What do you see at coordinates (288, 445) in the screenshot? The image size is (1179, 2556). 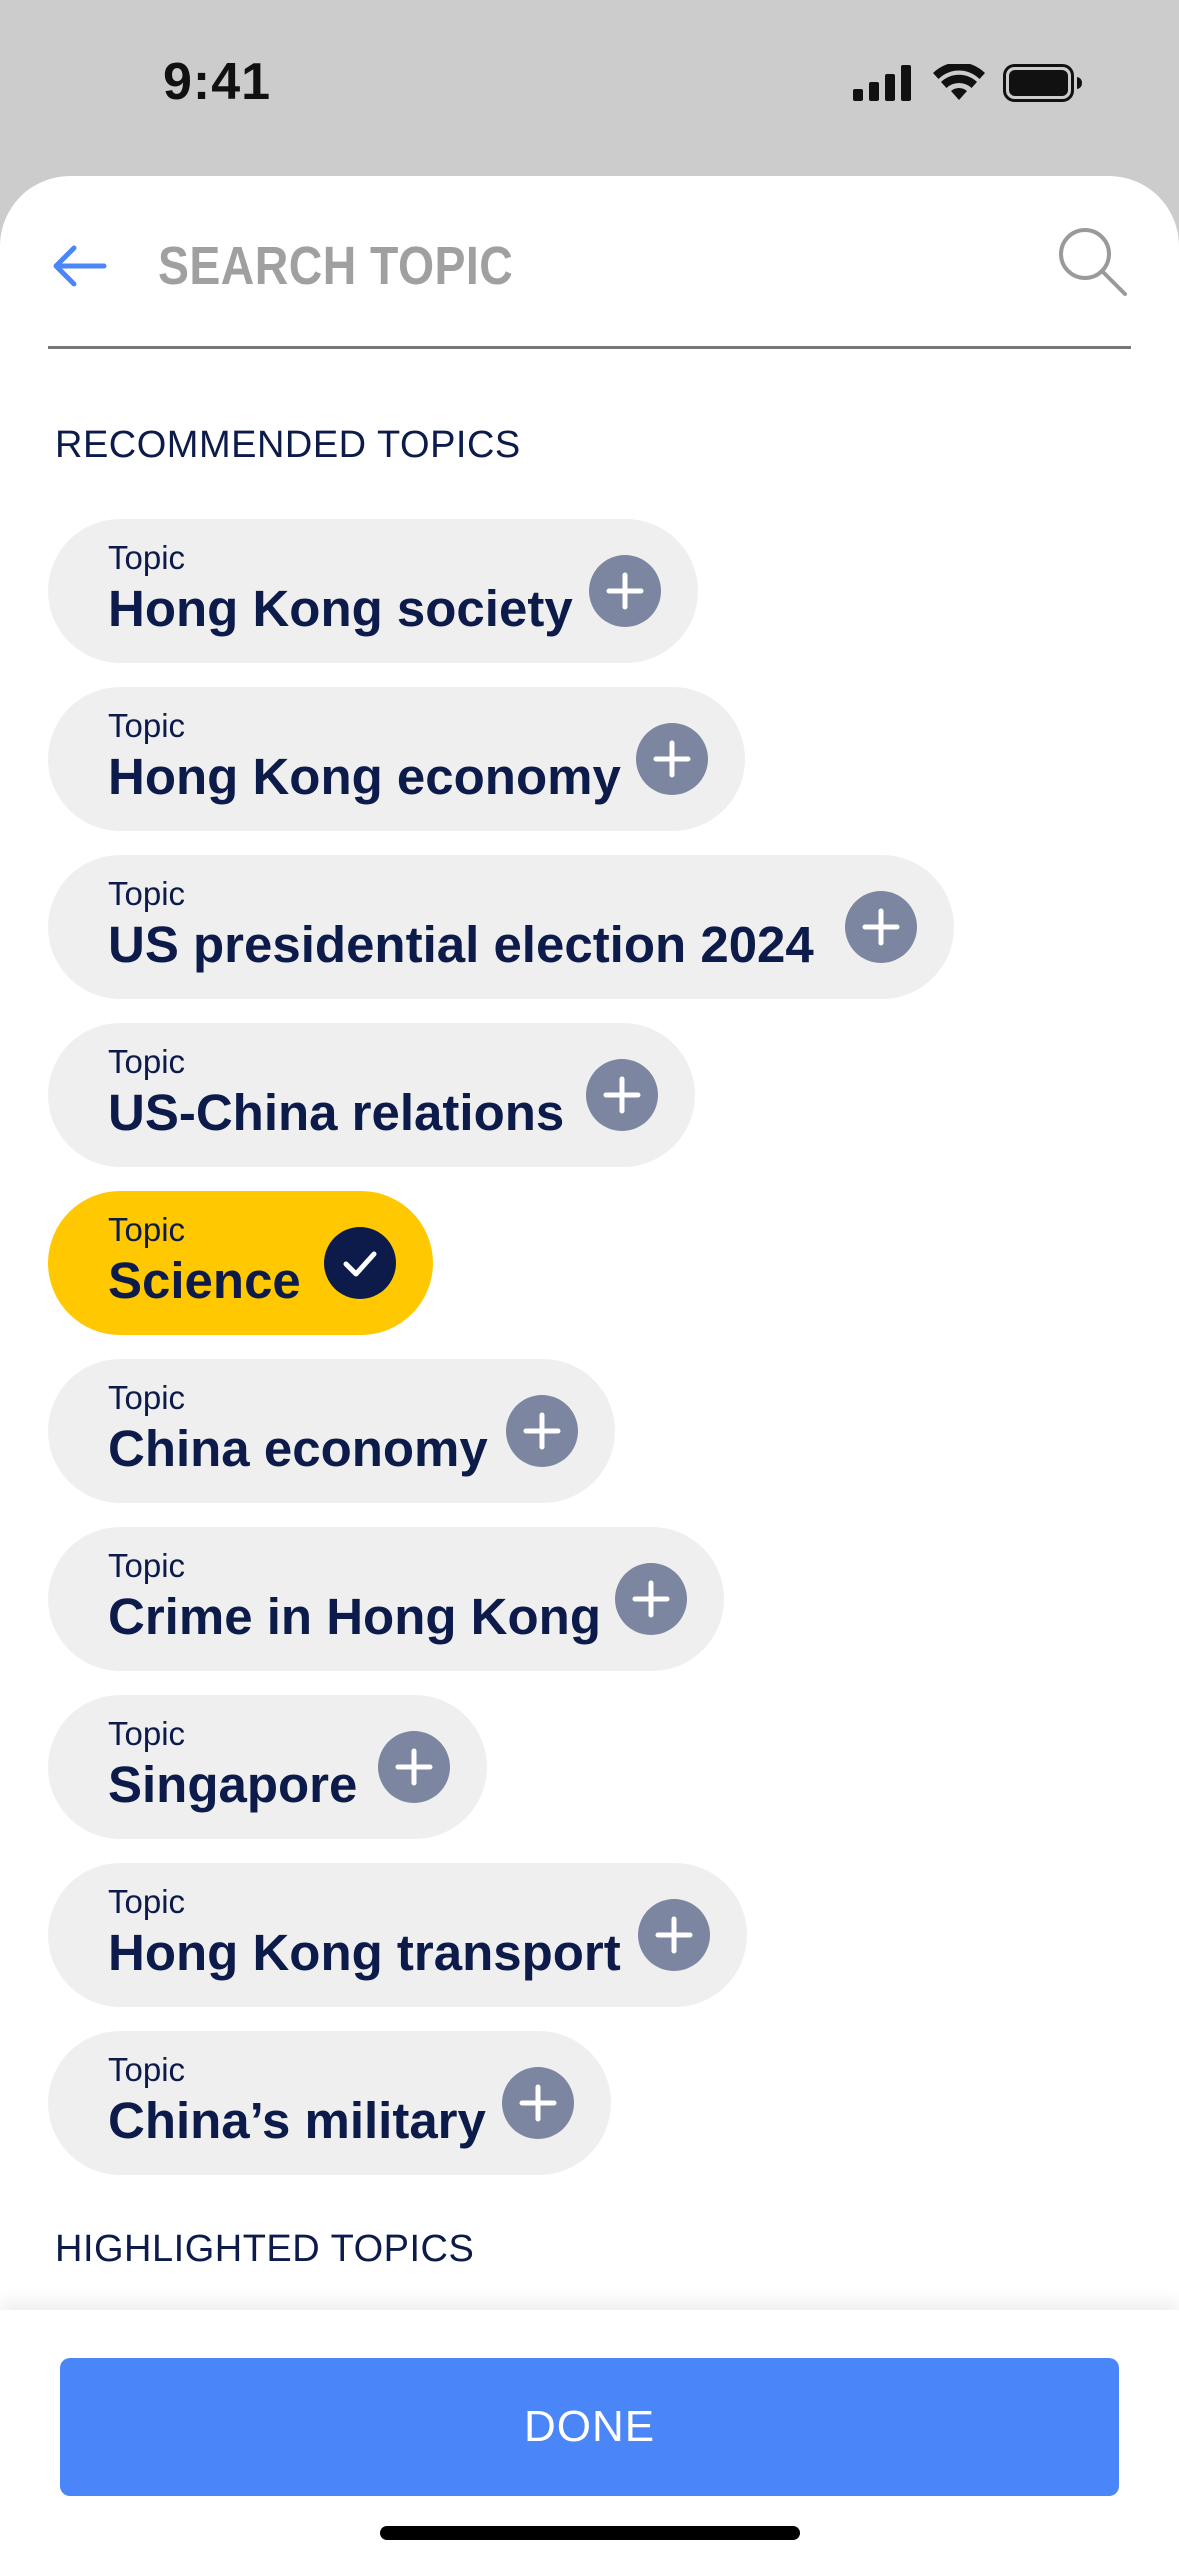 I see `recommended-topics-title: RECOMMENDED TOPICS` at bounding box center [288, 445].